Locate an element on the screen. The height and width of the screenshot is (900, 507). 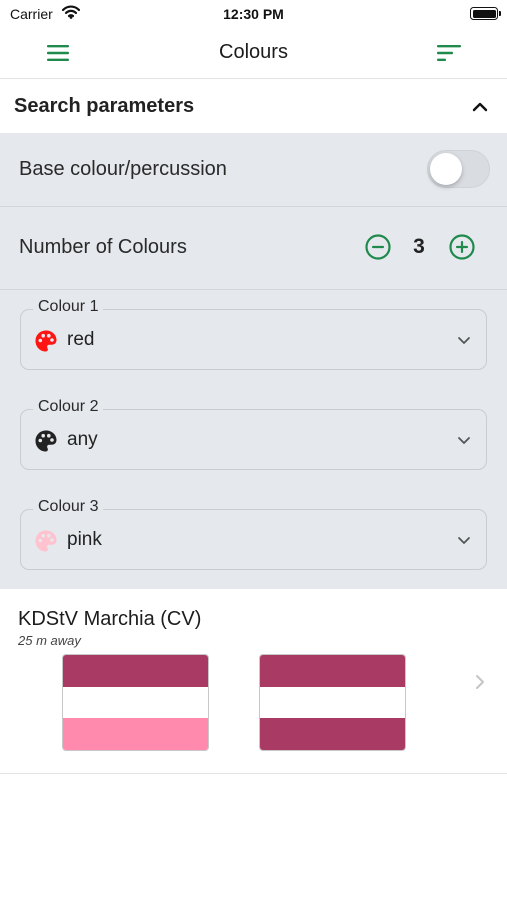
battery-icon is located at coordinates (484, 13).